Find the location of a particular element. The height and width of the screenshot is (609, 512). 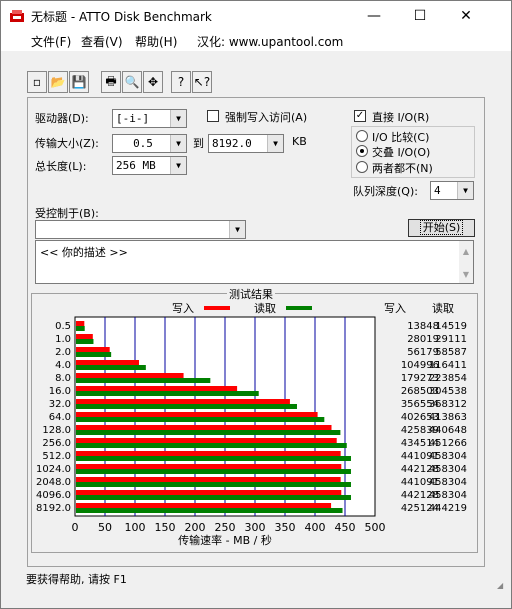

resize-grip-icon: ◢ is located at coordinates (502, 583).